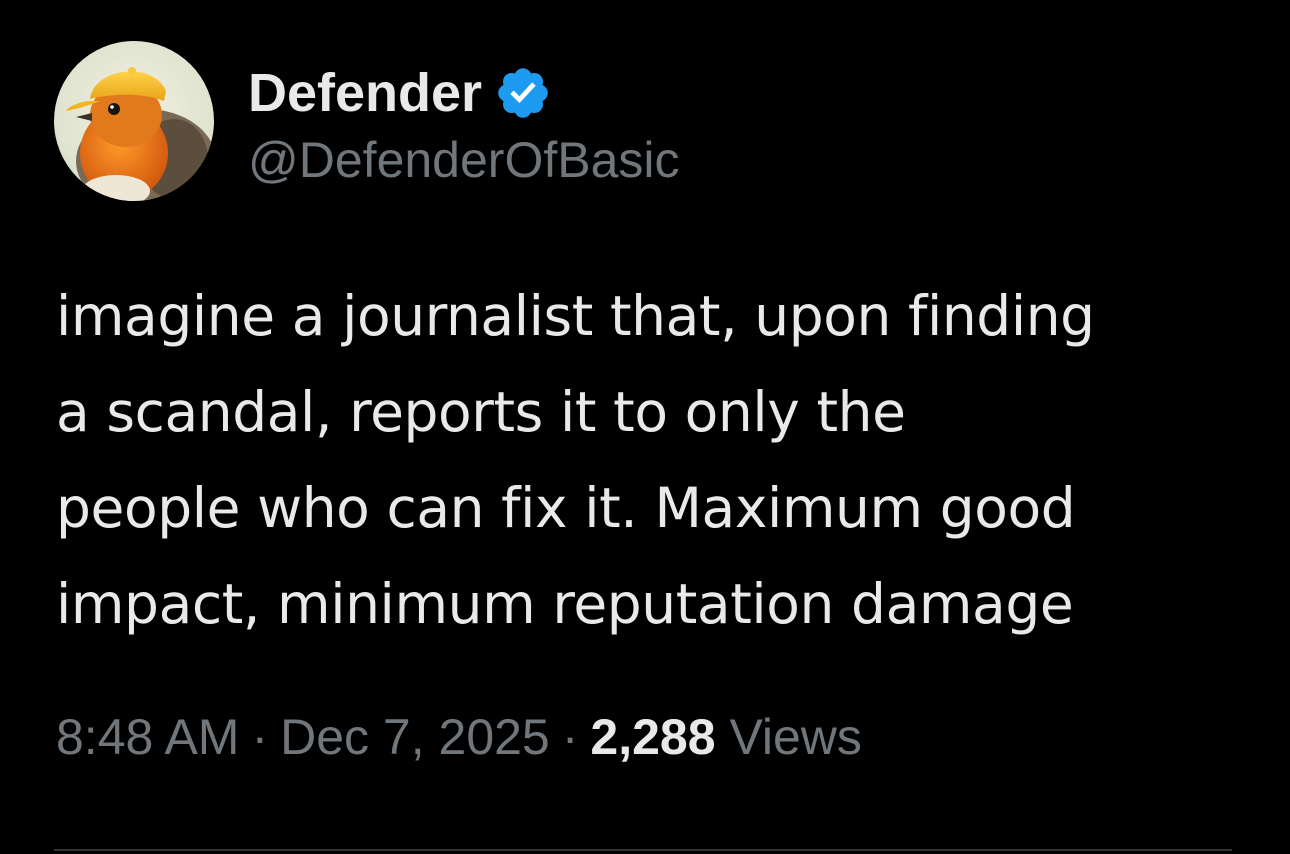 This screenshot has height=854, width=1290. I want to click on tweet-header: Defender @DefenderOfBasic, so click(367, 121).